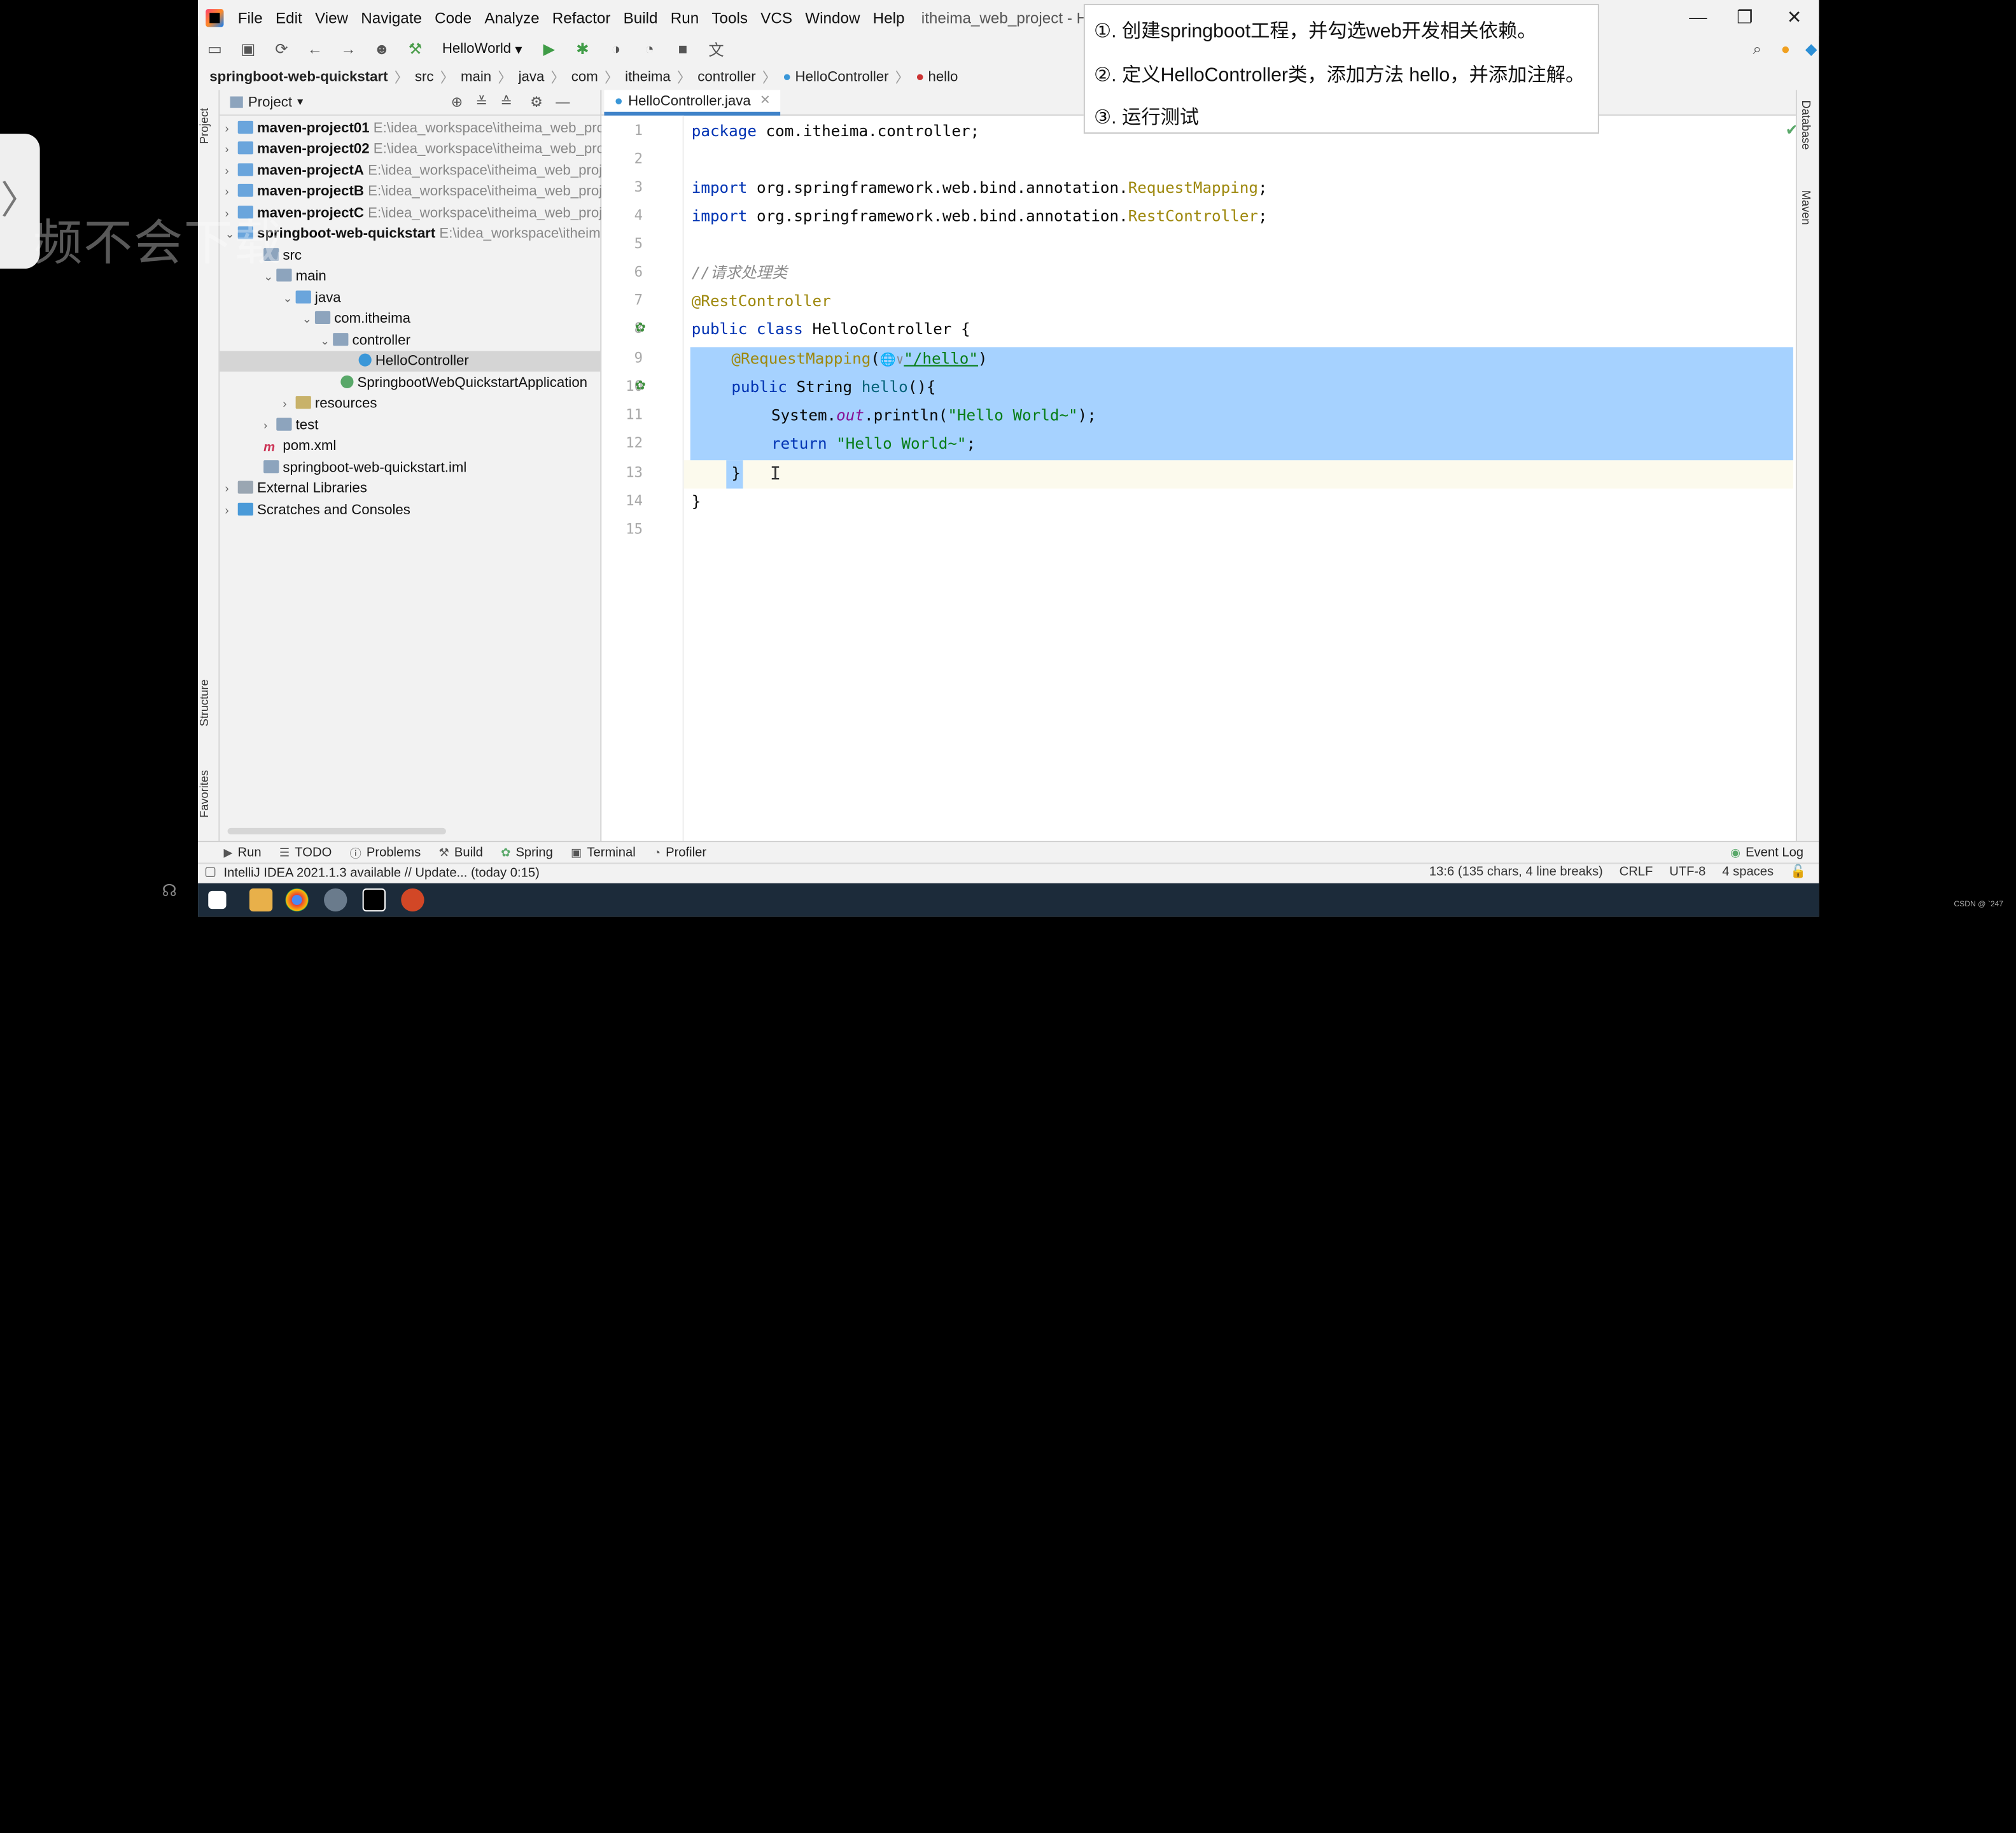 Image resolution: width=2016 pixels, height=1833 pixels. What do you see at coordinates (281, 49) in the screenshot?
I see `sync-icon: ⟳` at bounding box center [281, 49].